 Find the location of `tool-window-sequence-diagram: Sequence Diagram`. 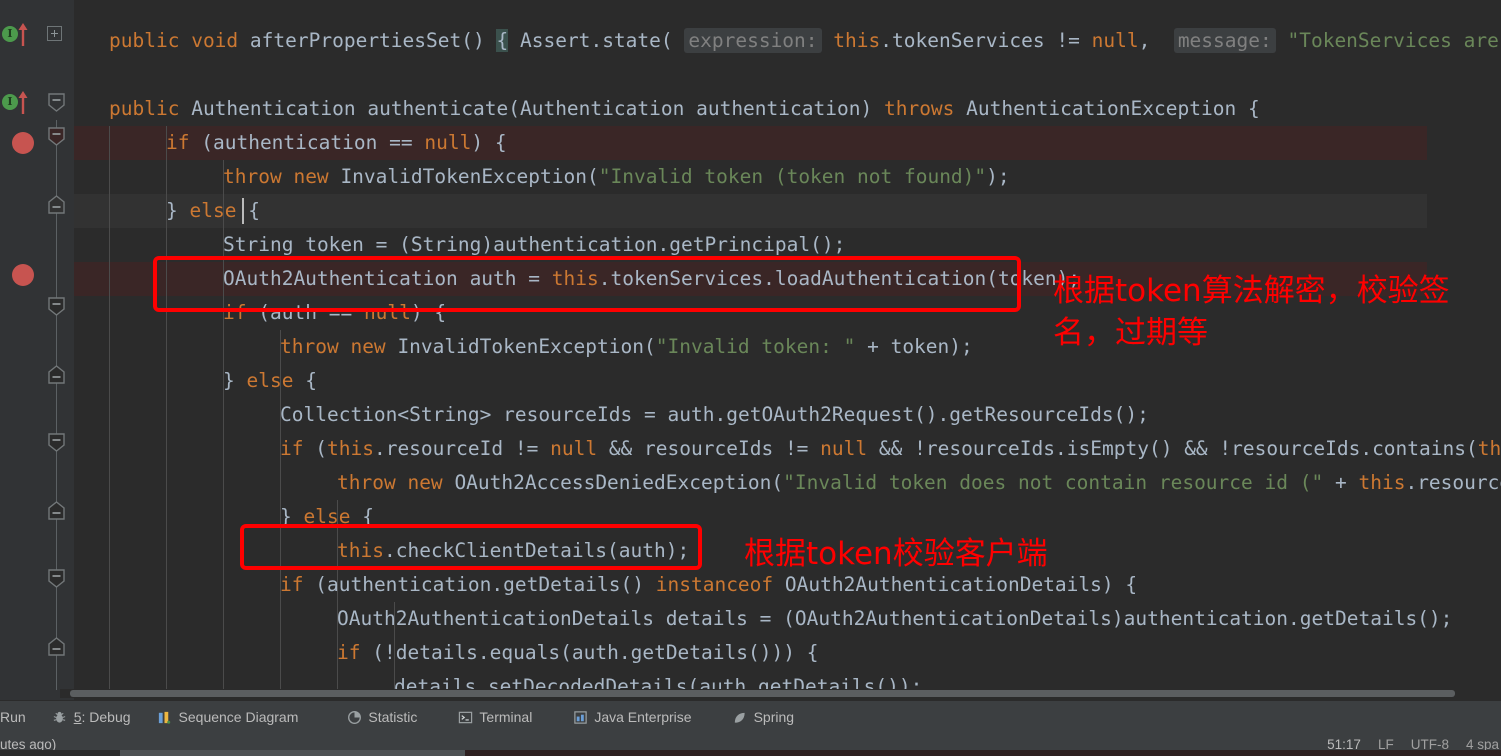

tool-window-sequence-diagram: Sequence Diagram is located at coordinates (228, 717).